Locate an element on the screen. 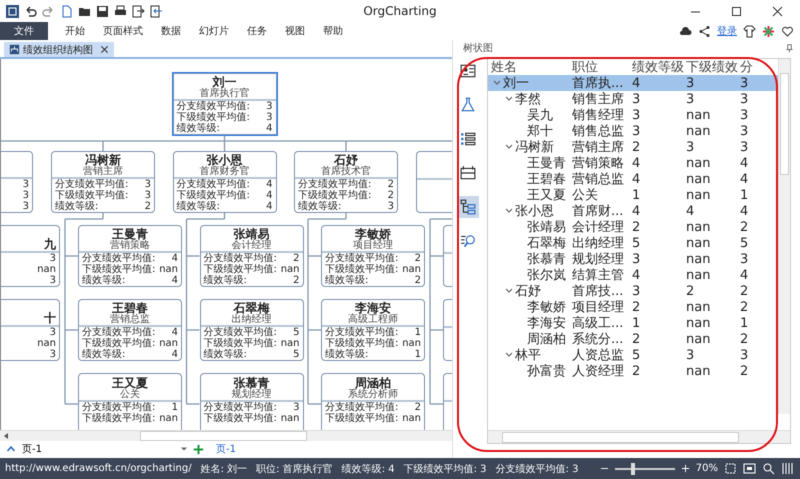  org-card: 十 3 nan 3 is located at coordinates (30, 330).